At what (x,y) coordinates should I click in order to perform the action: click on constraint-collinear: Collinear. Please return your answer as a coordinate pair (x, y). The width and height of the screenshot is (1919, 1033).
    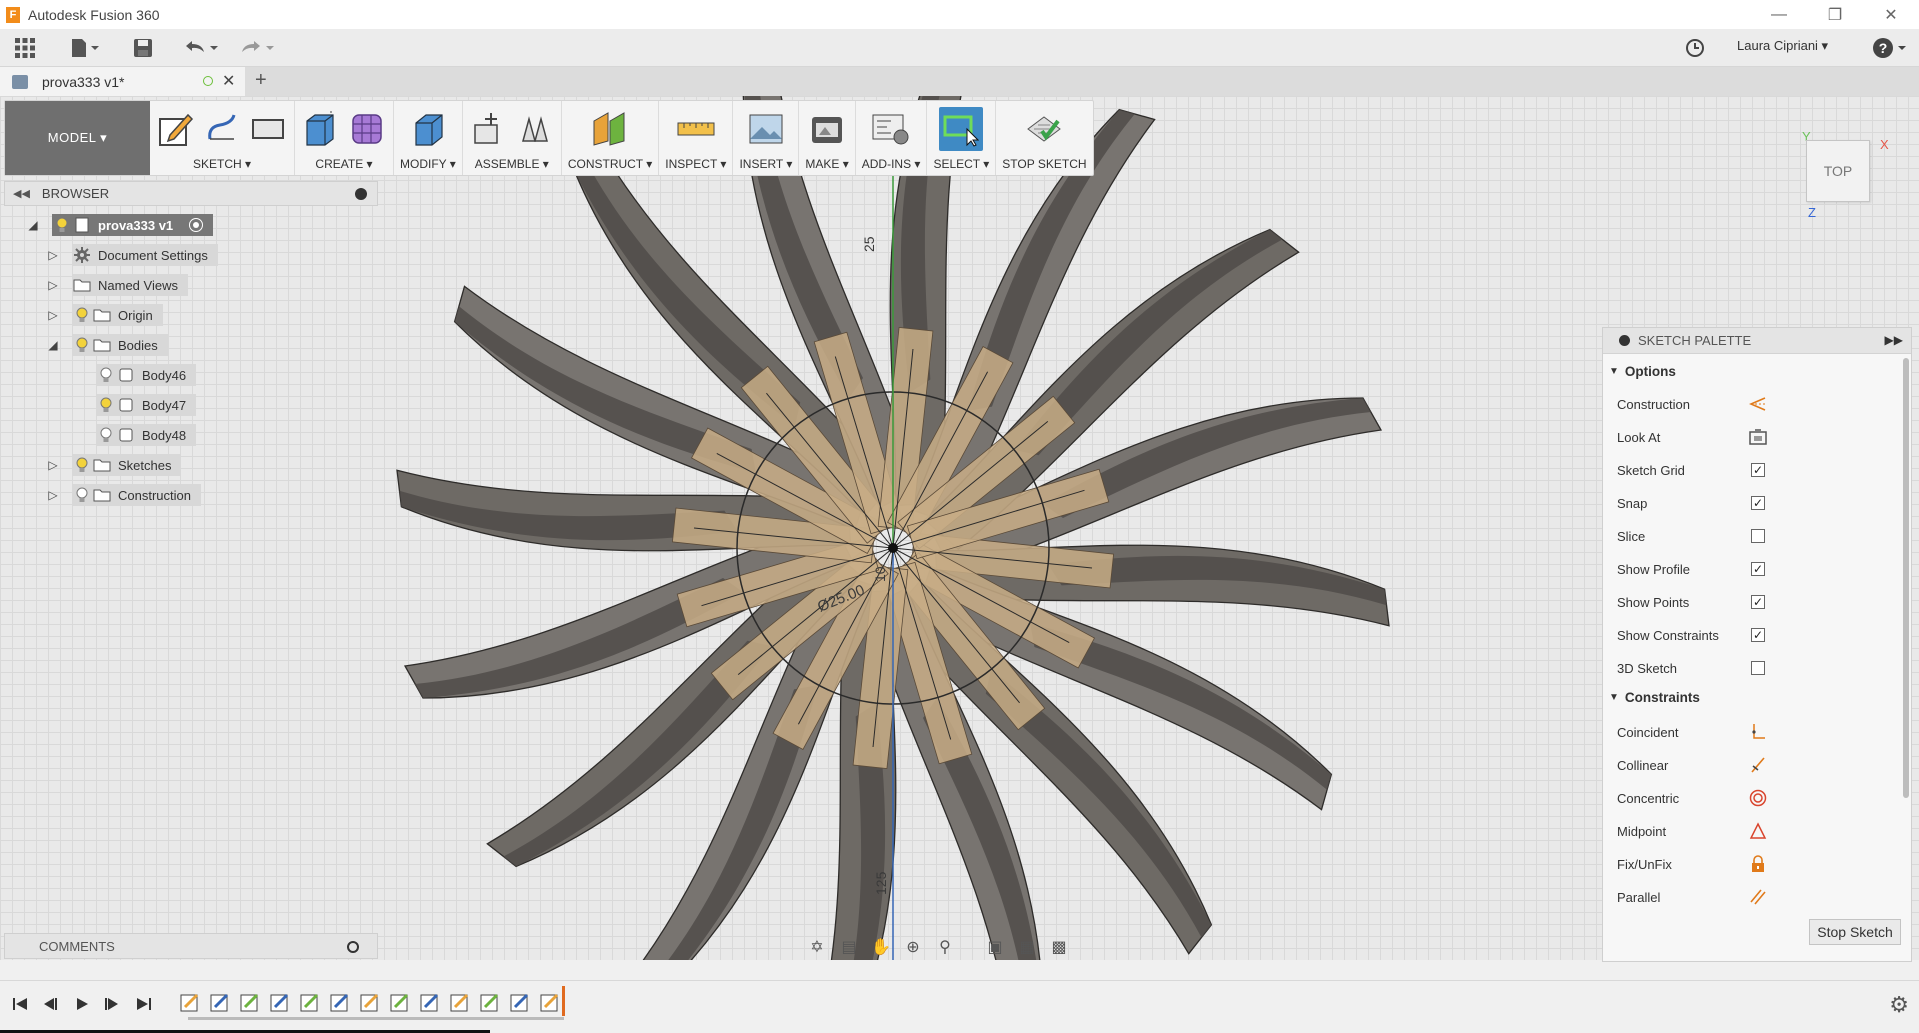
    Looking at the image, I should click on (1757, 765).